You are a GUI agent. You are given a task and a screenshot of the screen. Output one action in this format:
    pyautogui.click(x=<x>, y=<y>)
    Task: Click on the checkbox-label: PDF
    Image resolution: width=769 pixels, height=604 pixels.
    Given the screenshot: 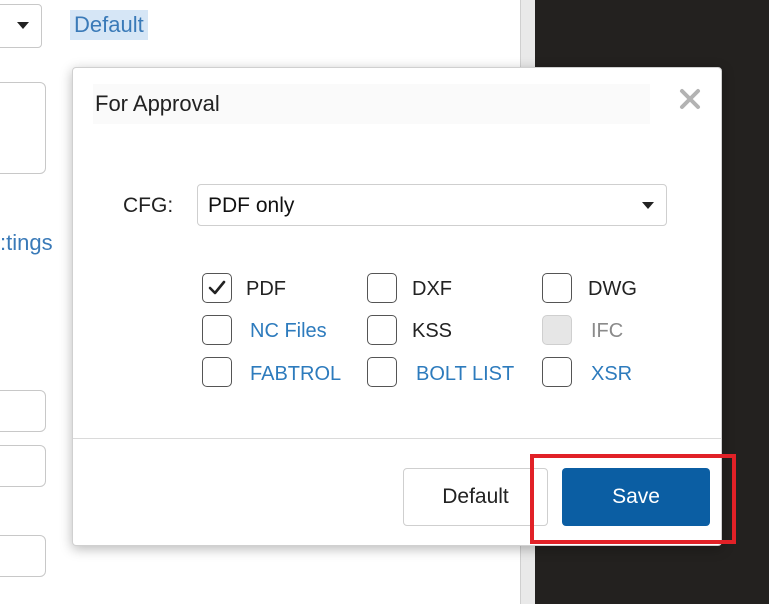 What is the action you would take?
    pyautogui.click(x=266, y=289)
    